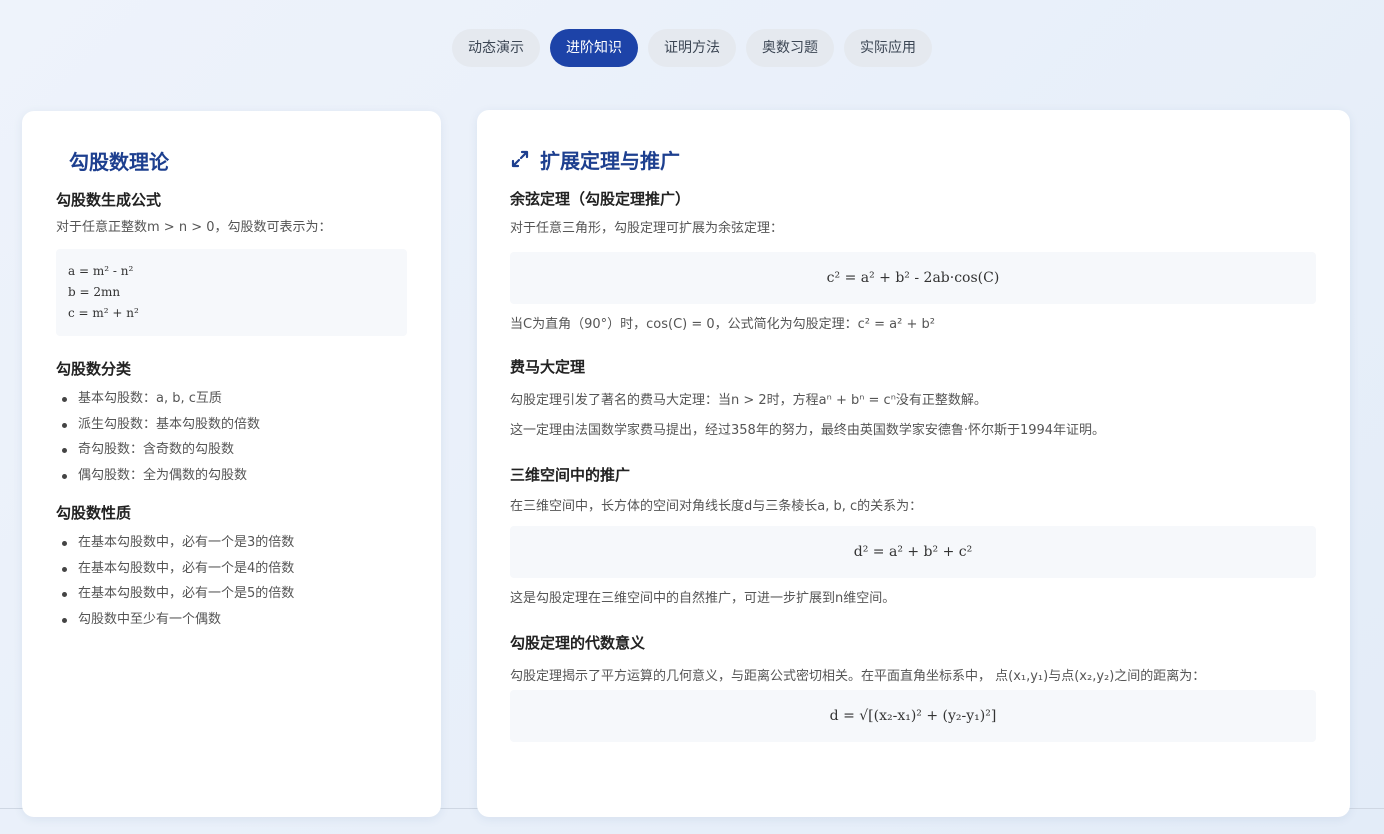  I want to click on tab-bar: 动态演示 进阶知识 证明方法 奥数习题 实际应用, so click(692, 48).